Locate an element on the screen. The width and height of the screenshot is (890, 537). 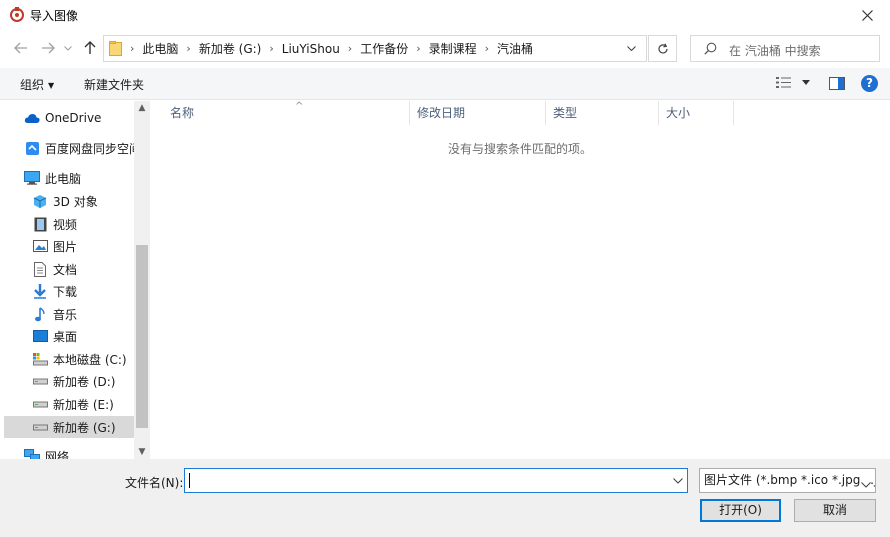
up-button is located at coordinates (90, 48).